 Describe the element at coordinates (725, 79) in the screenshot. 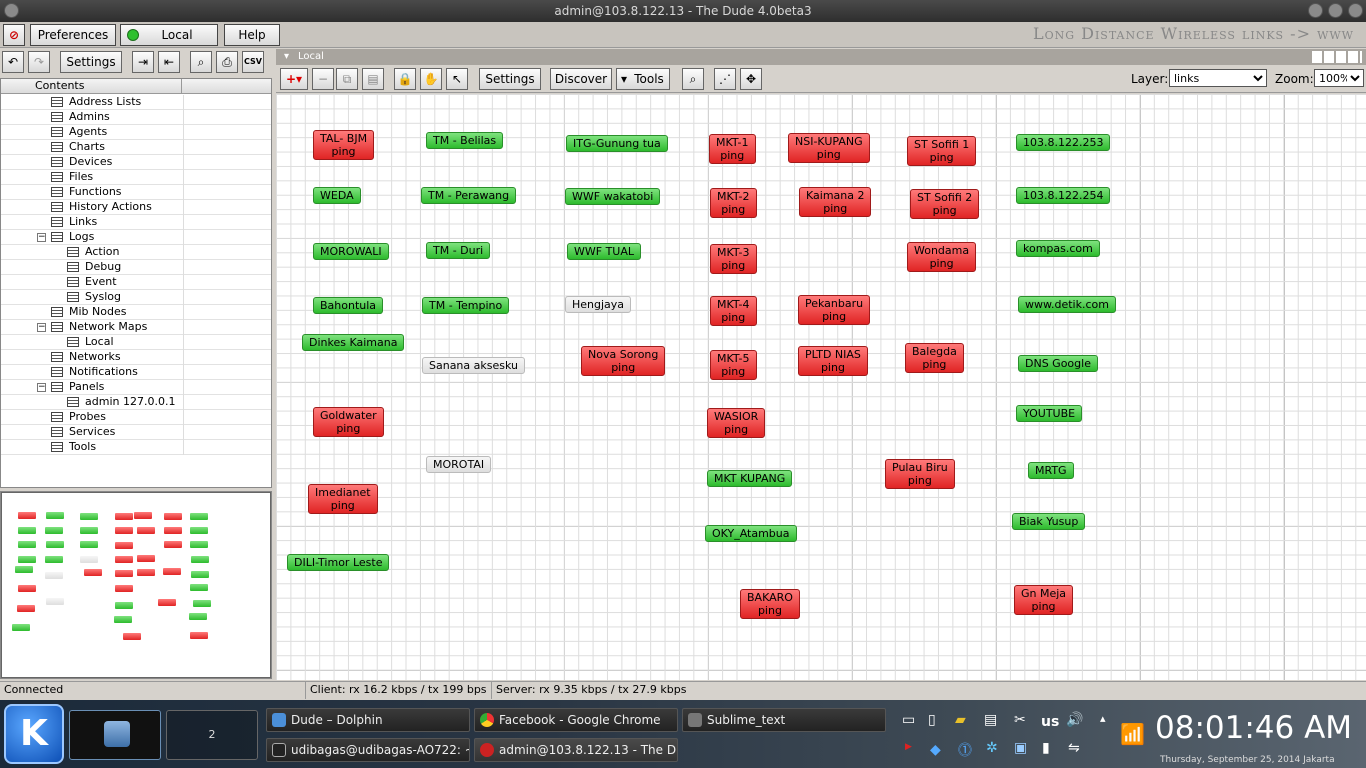

I see `auto-arrange-icon: ⋰` at that location.